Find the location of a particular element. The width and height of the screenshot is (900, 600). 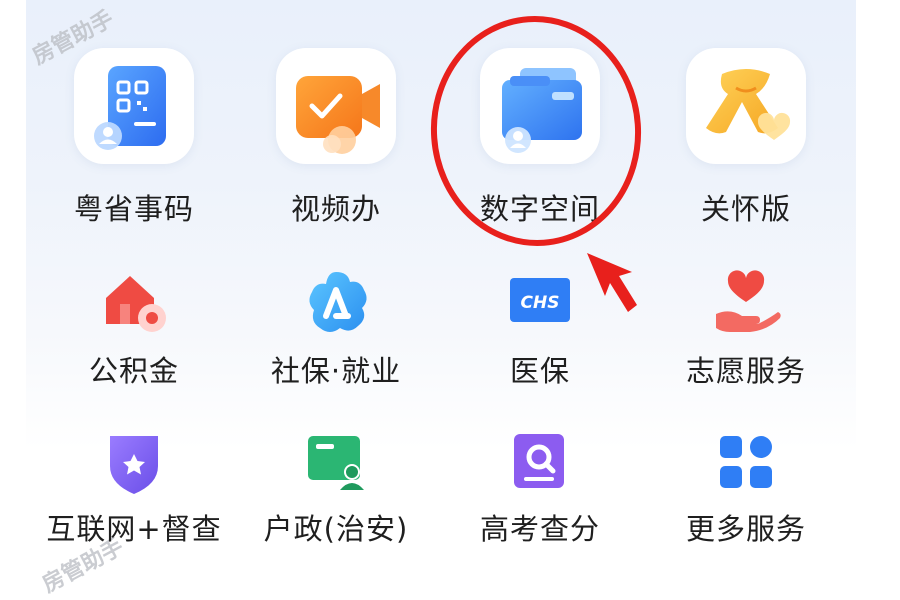

service-label: 公积金 is located at coordinates (133, 371).